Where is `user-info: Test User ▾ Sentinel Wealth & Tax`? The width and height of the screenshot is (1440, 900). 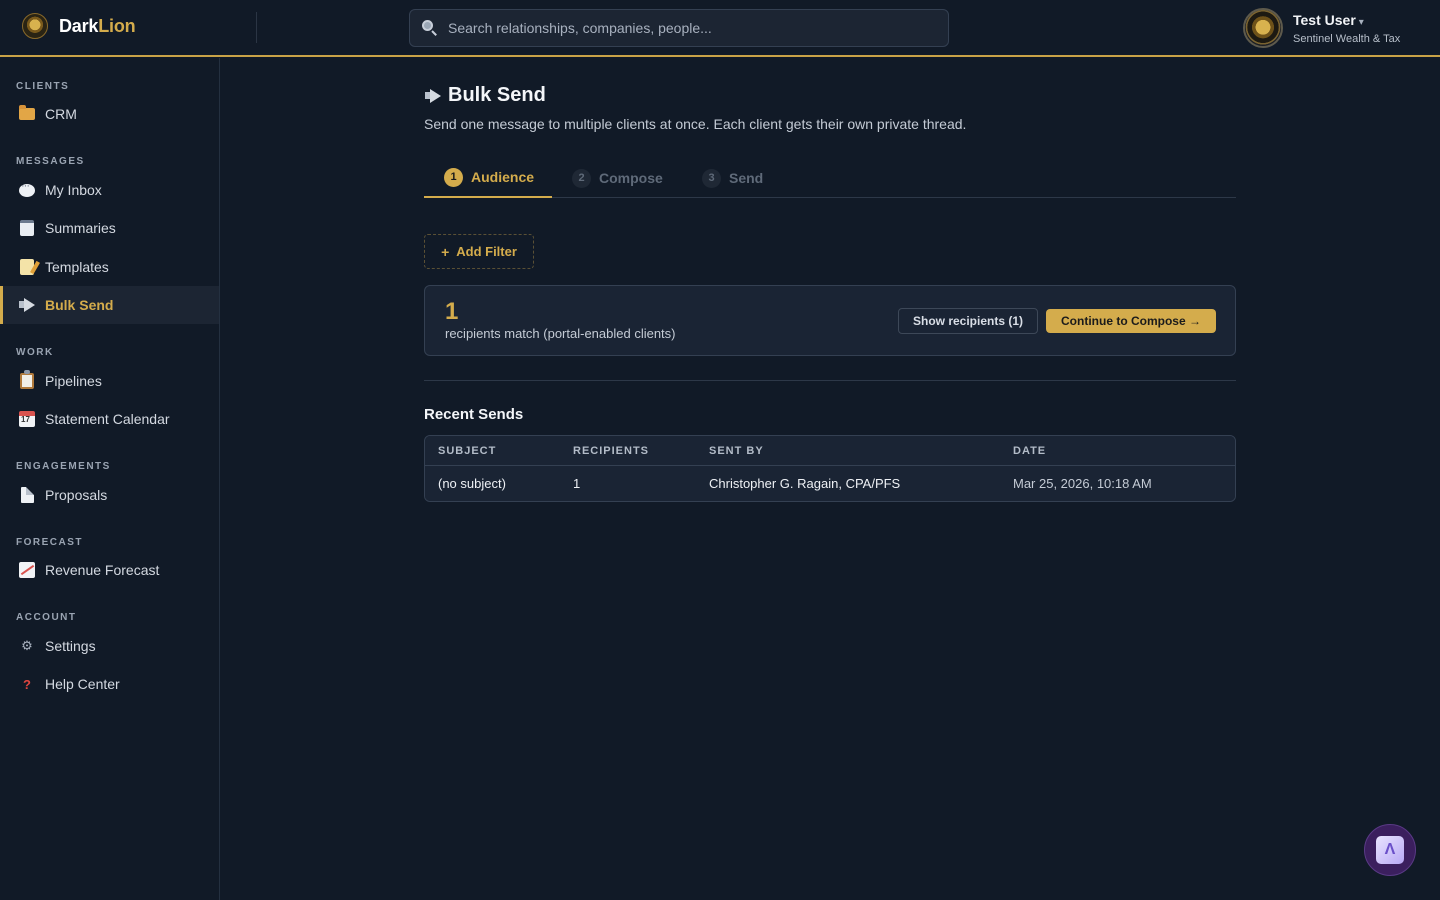
user-info: Test User ▾ Sentinel Wealth & Tax is located at coordinates (1346, 28).